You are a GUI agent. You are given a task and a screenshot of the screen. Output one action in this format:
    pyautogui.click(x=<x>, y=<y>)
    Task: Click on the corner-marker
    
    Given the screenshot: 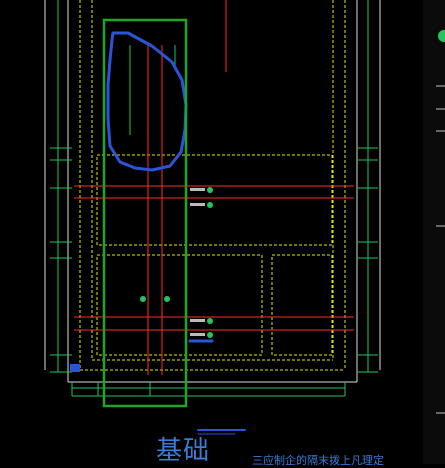 What is the action you would take?
    pyautogui.click(x=75, y=368)
    